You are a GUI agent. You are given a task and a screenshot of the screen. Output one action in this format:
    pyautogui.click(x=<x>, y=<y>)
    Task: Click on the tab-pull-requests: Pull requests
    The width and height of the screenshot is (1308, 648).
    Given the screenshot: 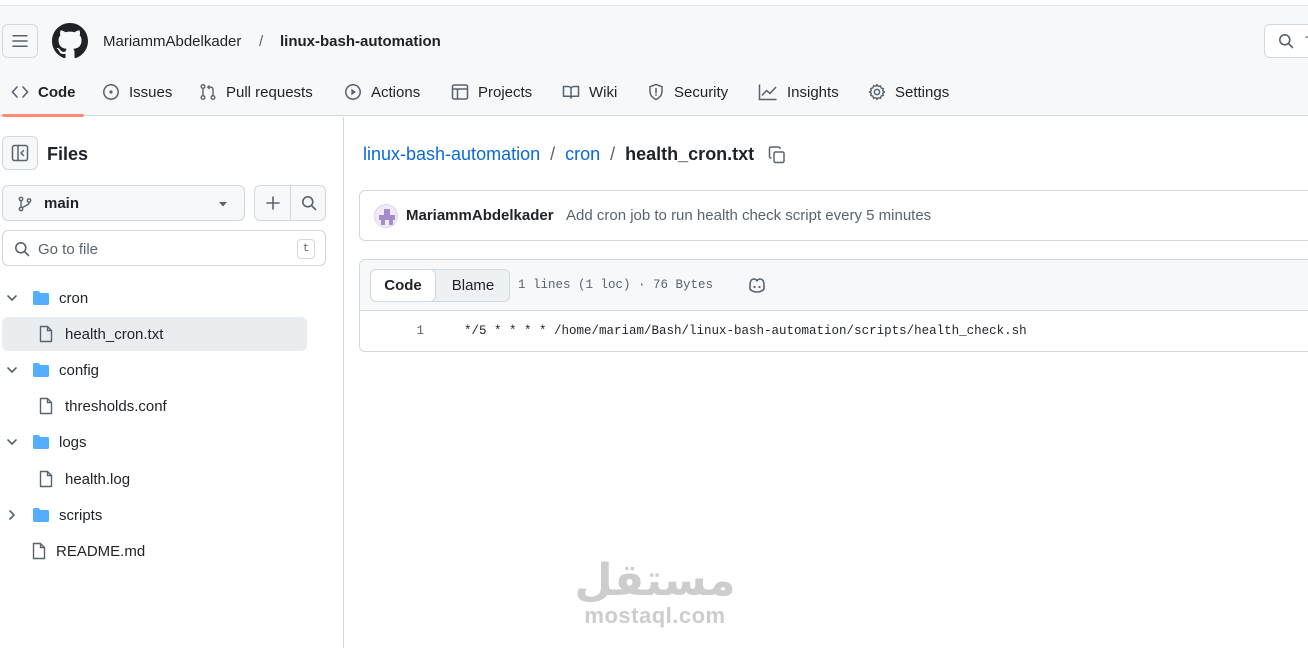 What is the action you would take?
    pyautogui.click(x=256, y=92)
    